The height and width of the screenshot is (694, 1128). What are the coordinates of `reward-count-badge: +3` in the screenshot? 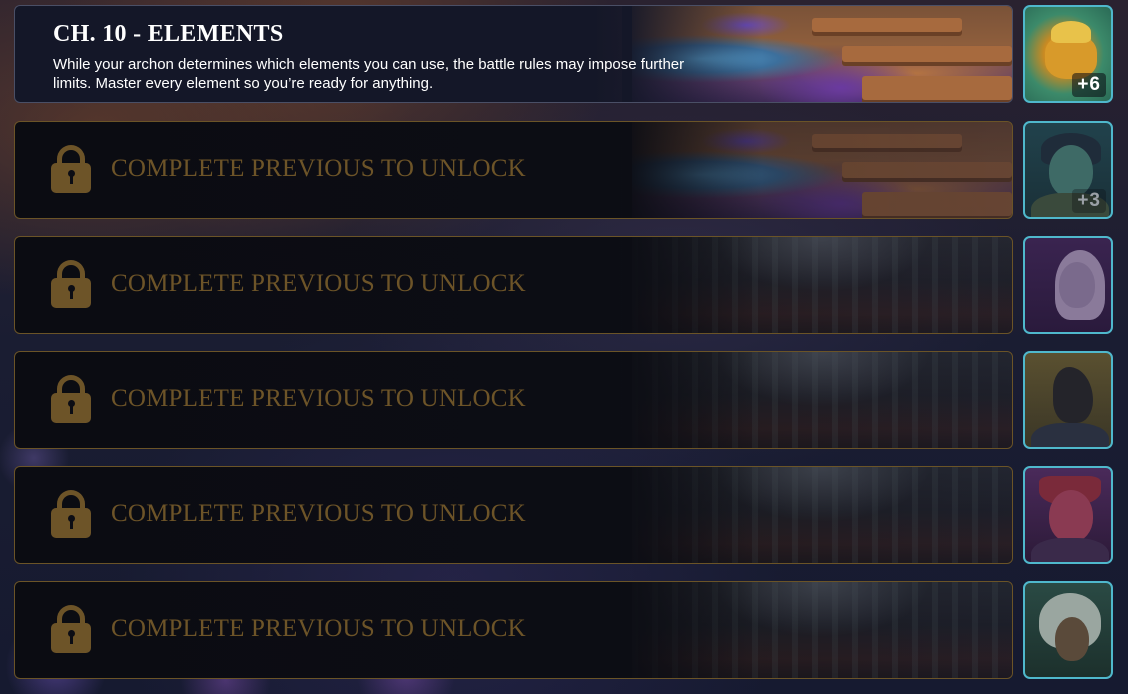 It's located at (1089, 201).